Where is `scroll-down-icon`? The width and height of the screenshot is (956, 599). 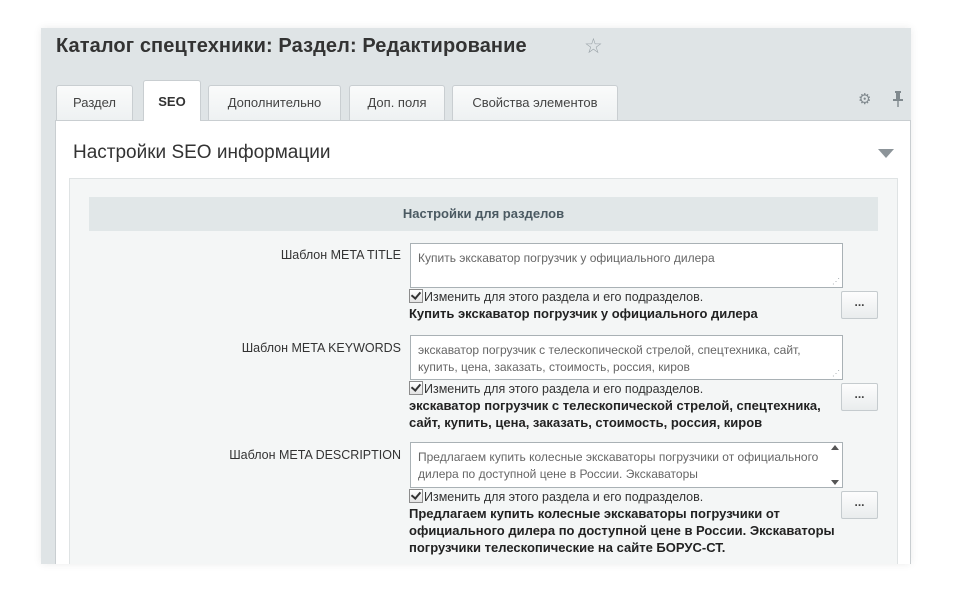 scroll-down-icon is located at coordinates (835, 482).